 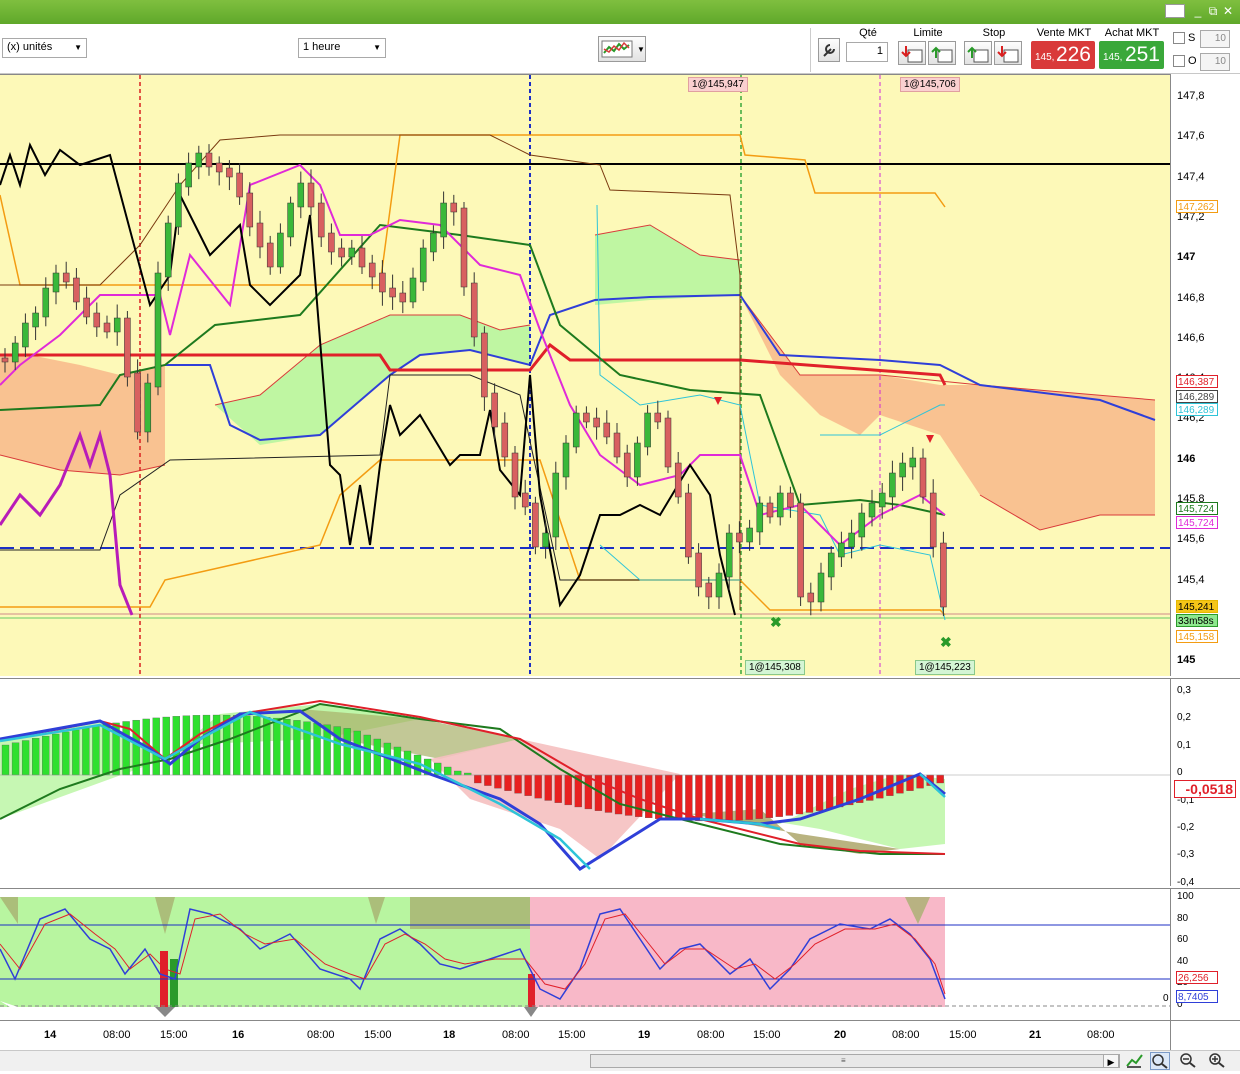 I want to click on date-axis-label: 21, so click(x=1035, y=1035).